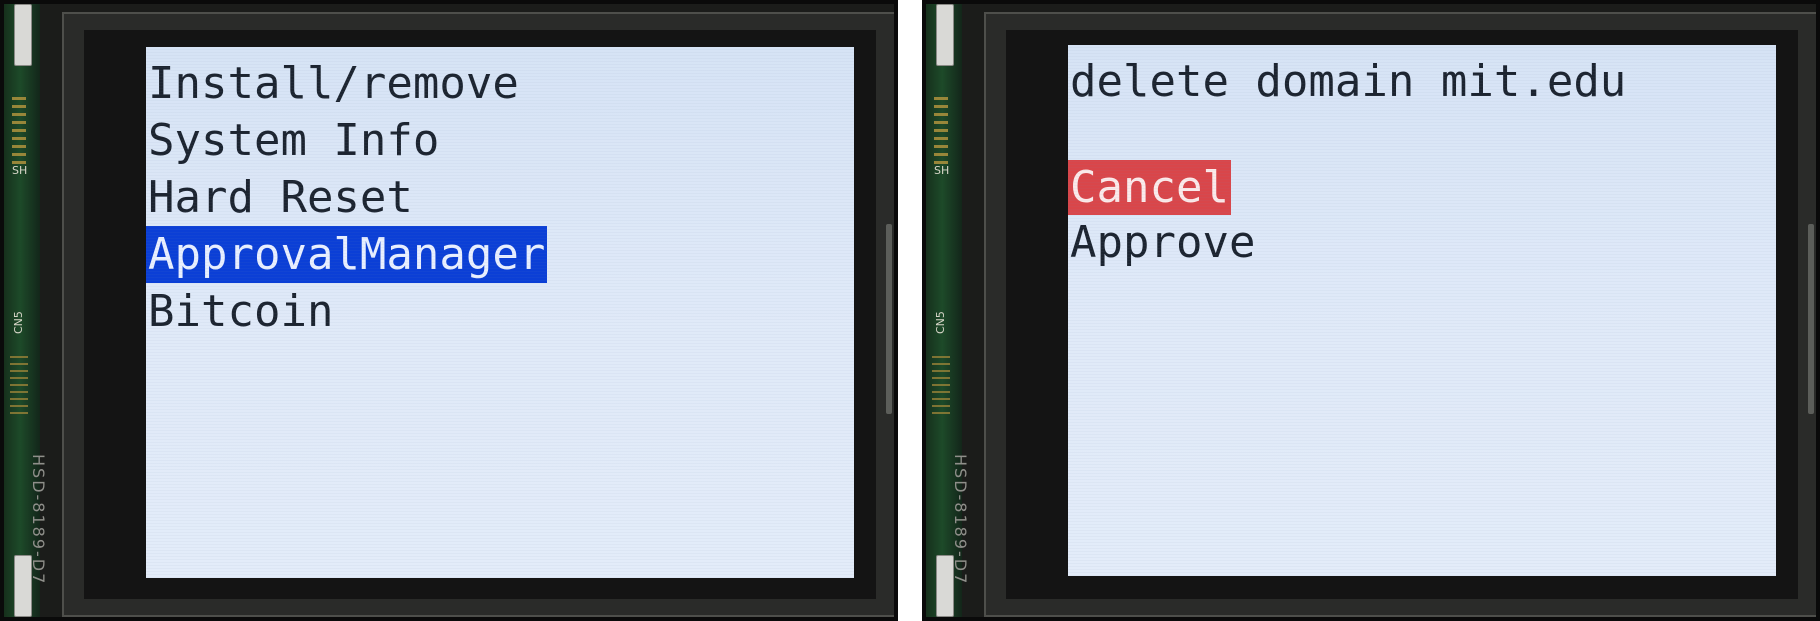 The width and height of the screenshot is (1820, 621). I want to click on menu-item-install-remove: Install/remove, so click(333, 83).